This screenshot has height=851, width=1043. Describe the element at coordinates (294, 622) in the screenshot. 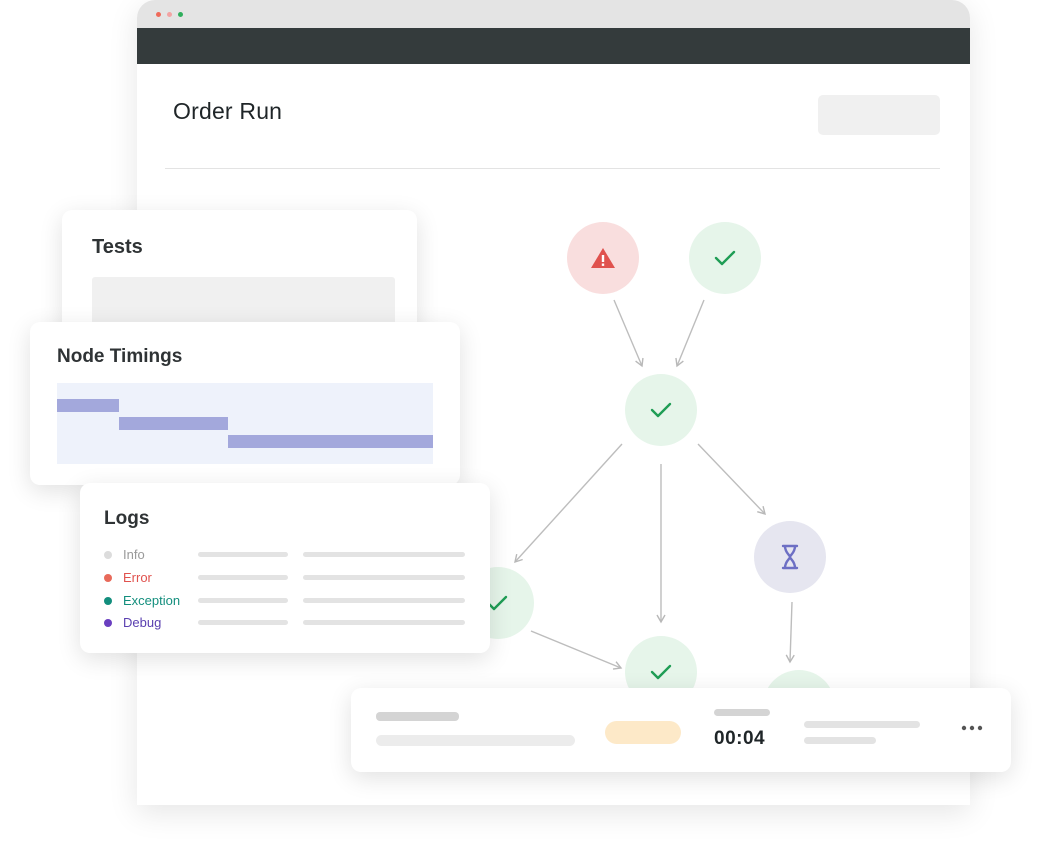

I see `log-row-debug: Debug` at that location.